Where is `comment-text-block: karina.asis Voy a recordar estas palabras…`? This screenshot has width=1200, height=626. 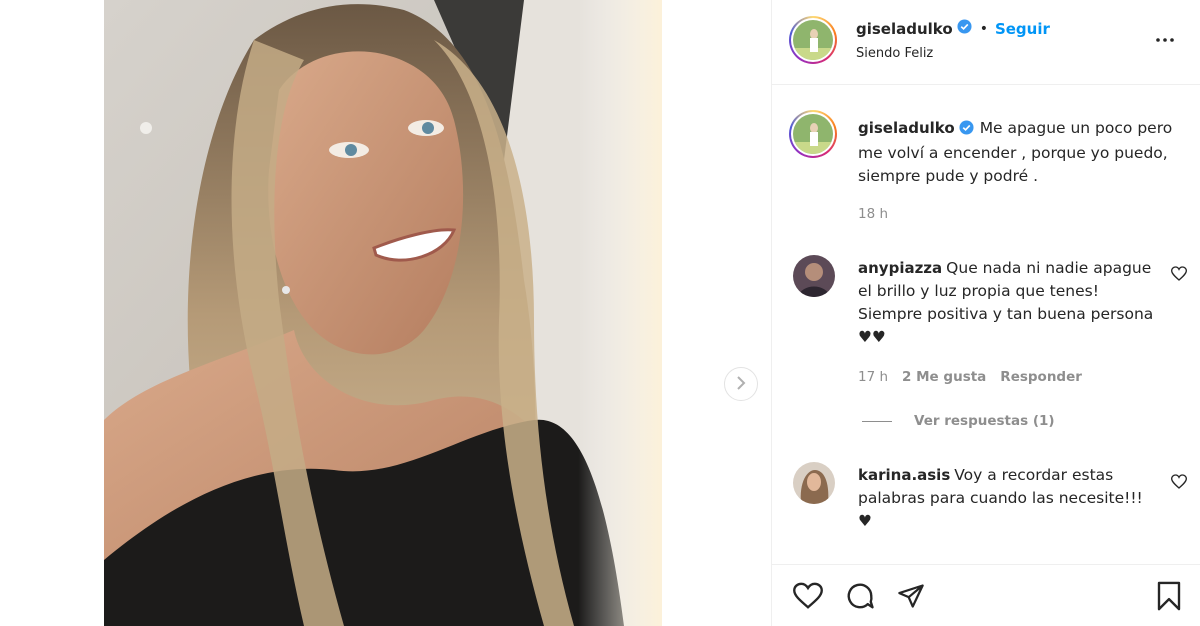 comment-text-block: karina.asis Voy a recordar estas palabras… is located at coordinates (1008, 498).